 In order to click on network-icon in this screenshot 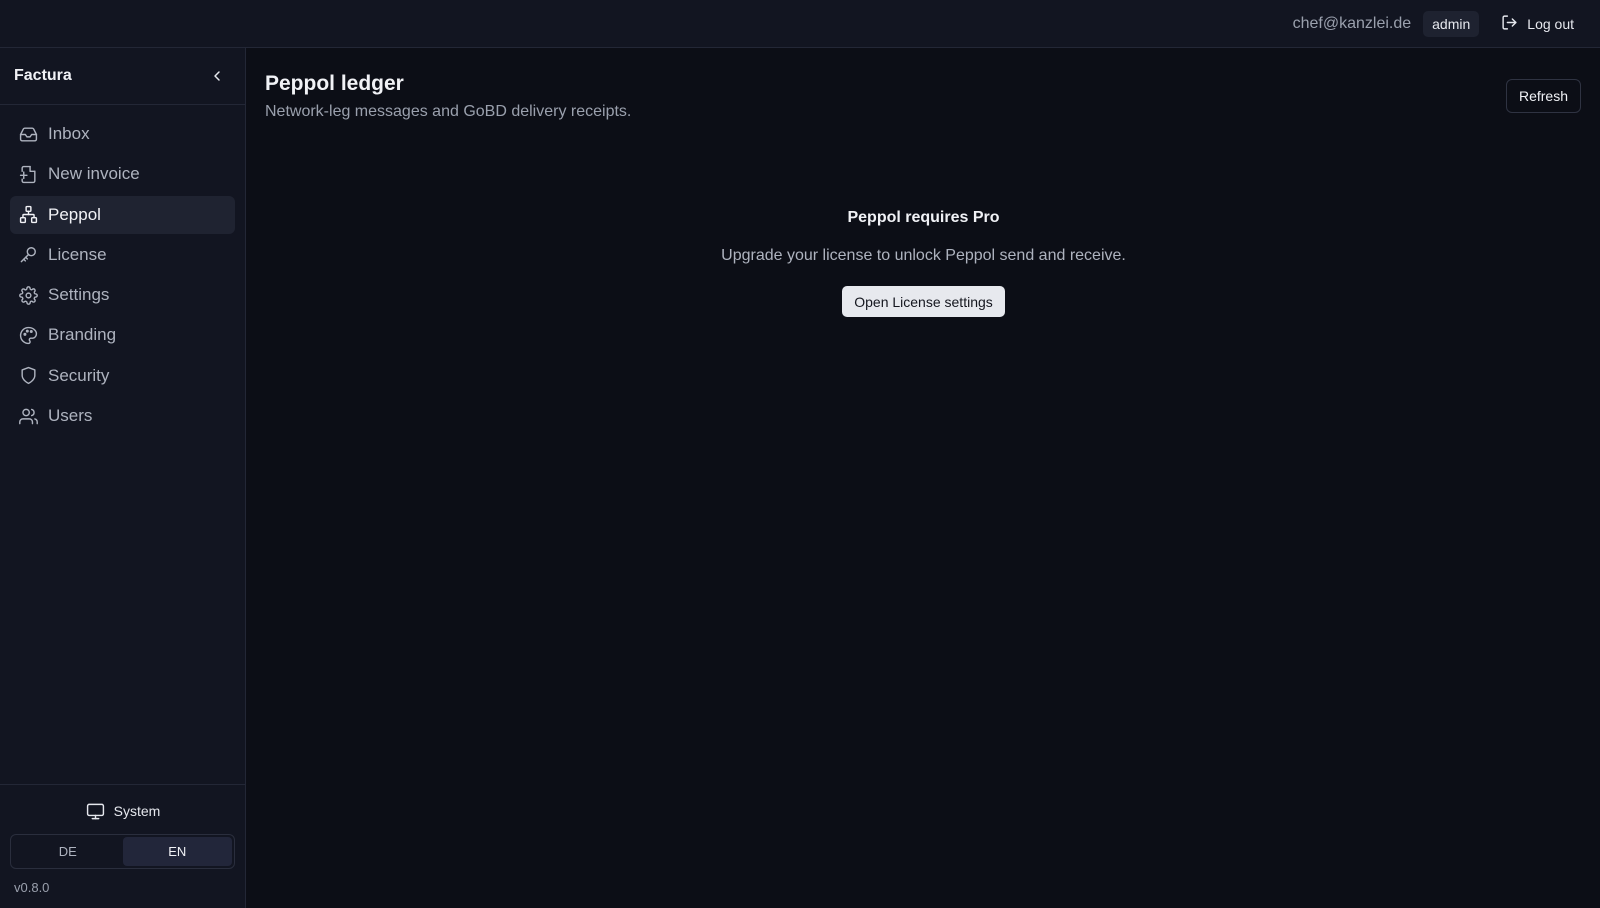, I will do `click(28, 214)`.